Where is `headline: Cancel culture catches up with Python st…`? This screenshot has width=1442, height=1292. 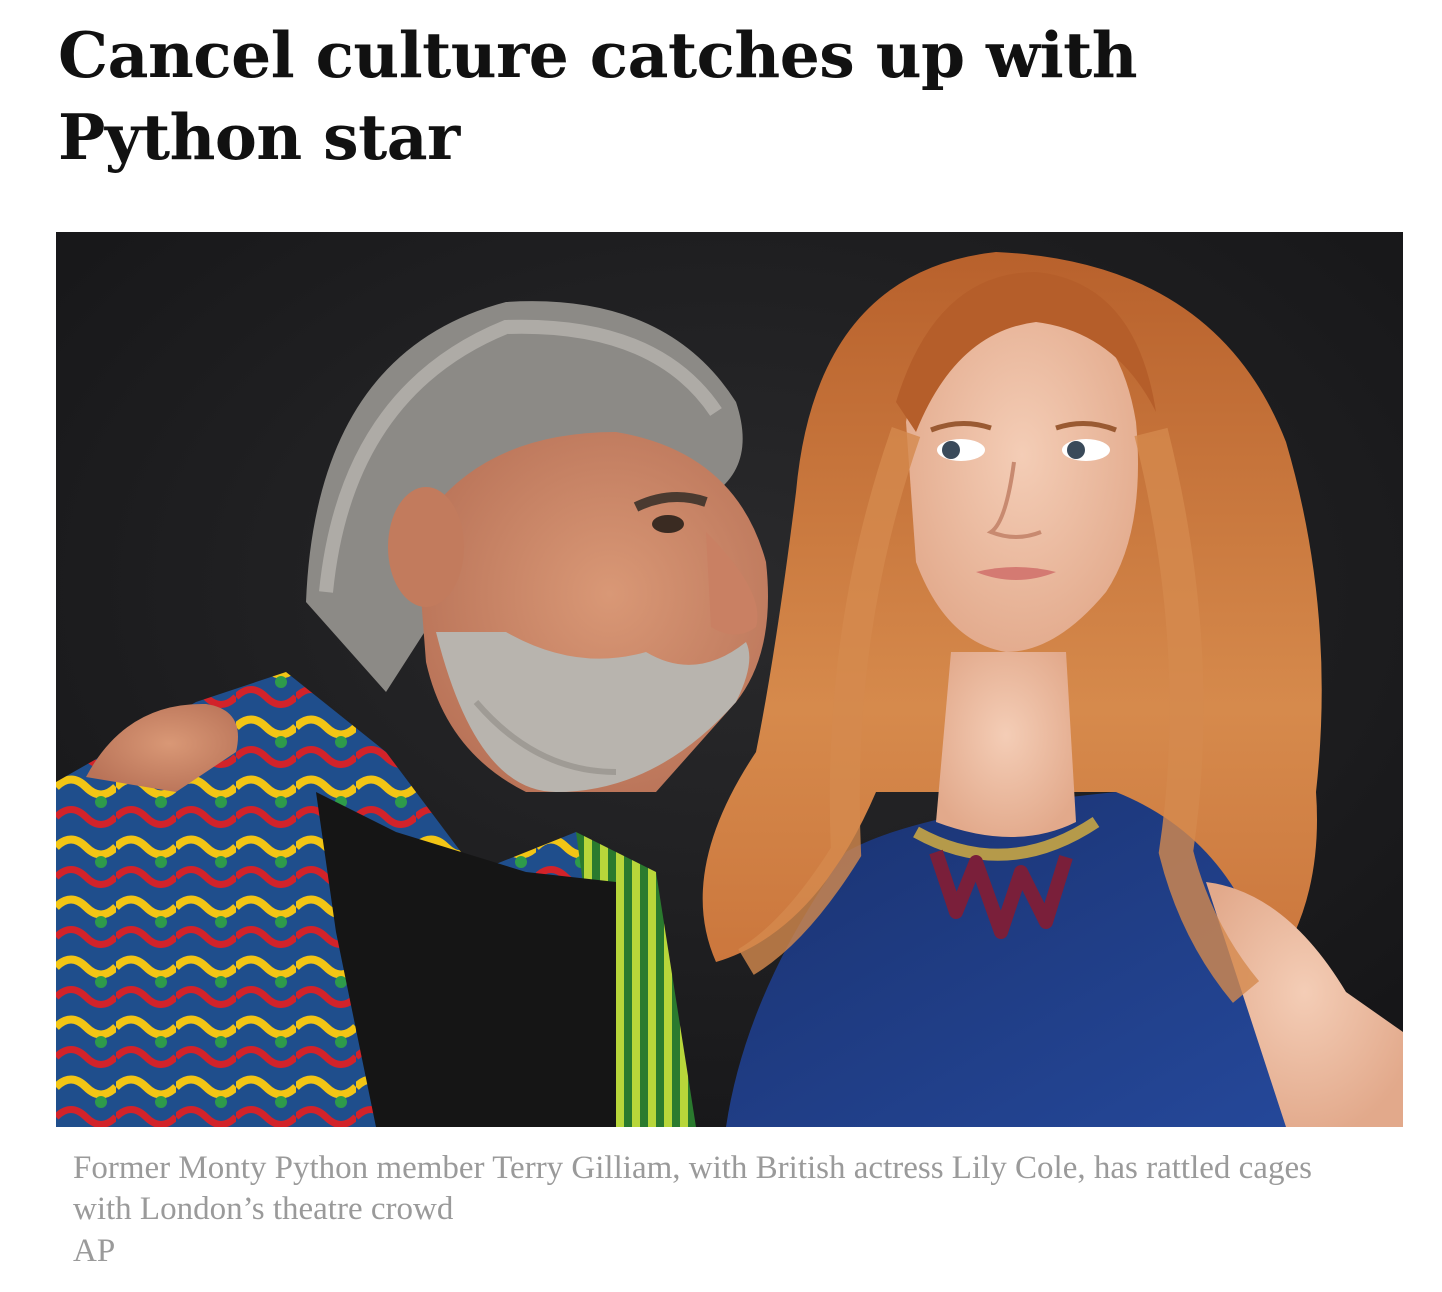
headline: Cancel culture catches up with Python st… is located at coordinates (598, 96).